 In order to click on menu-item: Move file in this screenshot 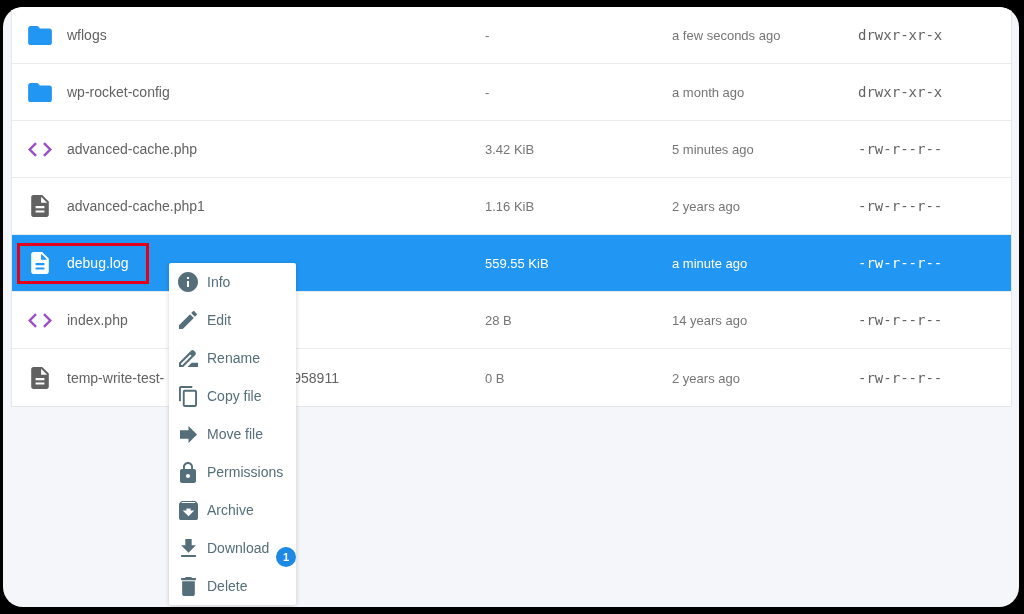, I will do `click(232, 434)`.